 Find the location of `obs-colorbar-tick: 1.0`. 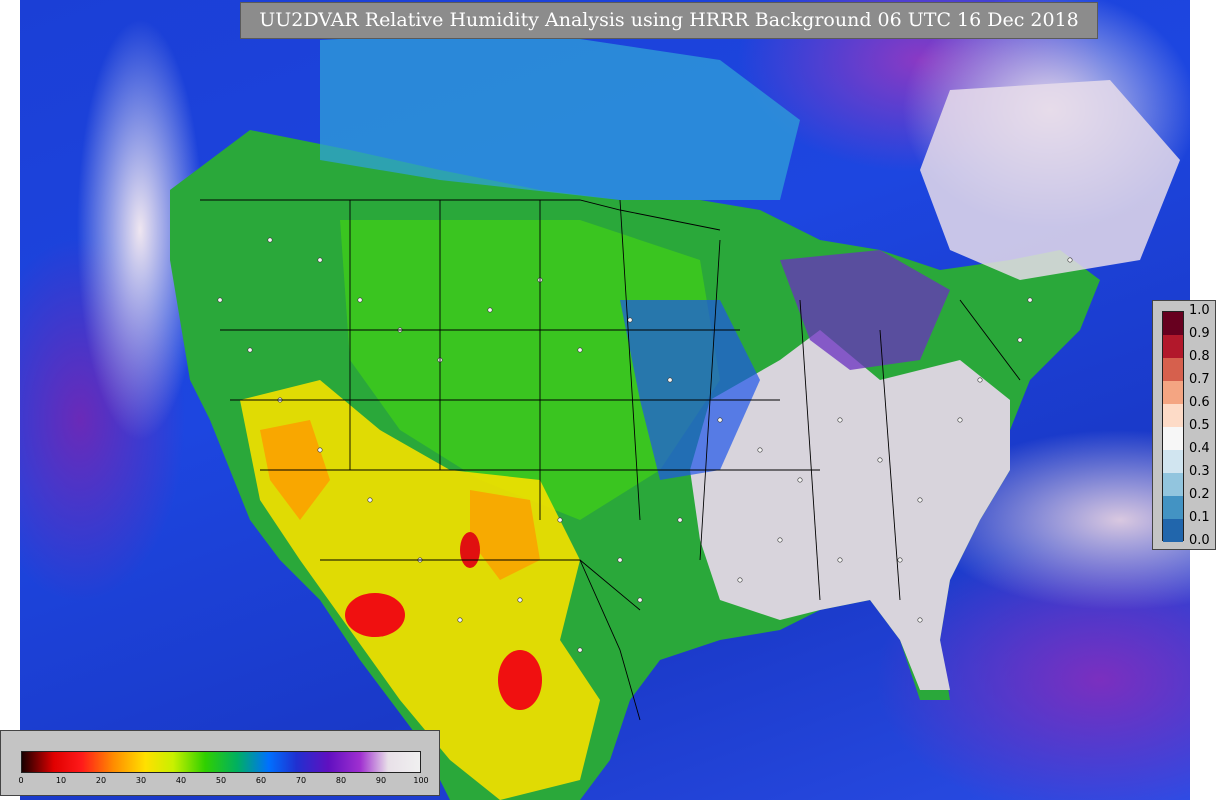

obs-colorbar-tick: 1.0 is located at coordinates (1199, 310).